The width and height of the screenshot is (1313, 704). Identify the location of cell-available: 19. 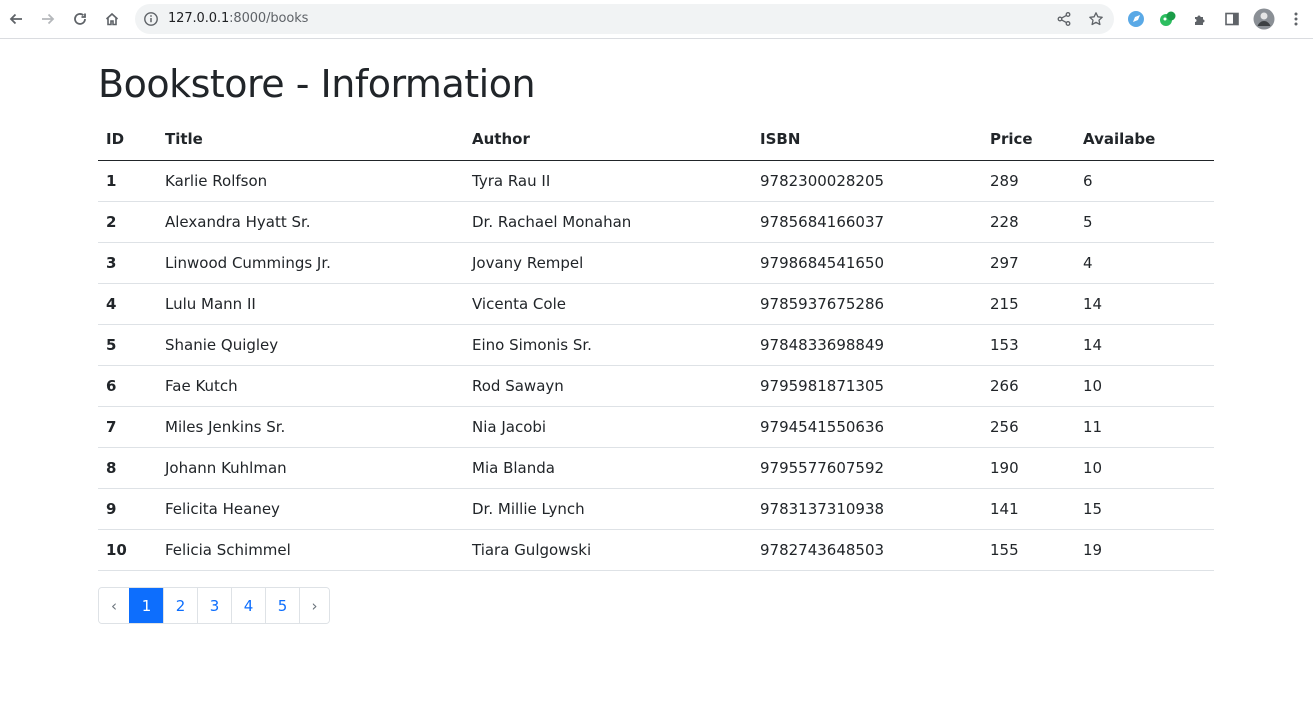
(1144, 550).